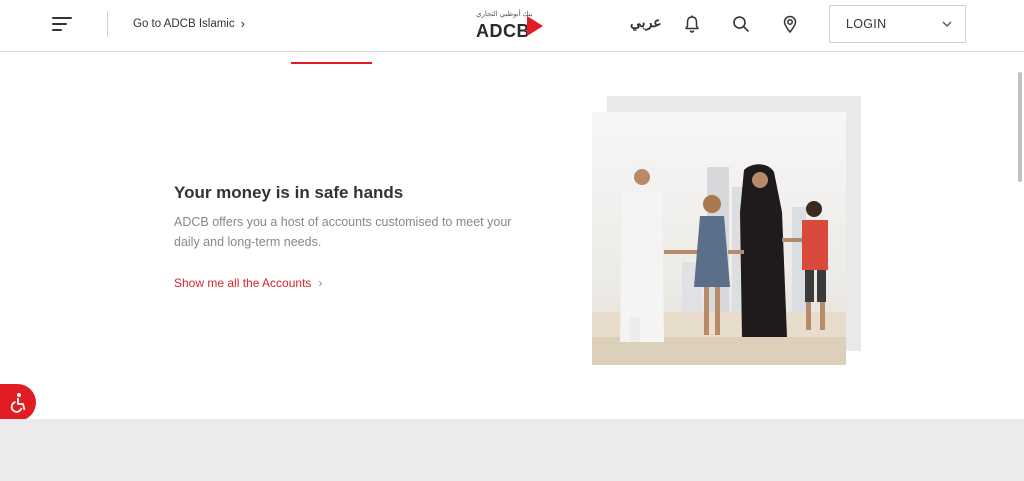 Image resolution: width=1024 pixels, height=481 pixels. I want to click on wheelchair-icon, so click(18, 402).